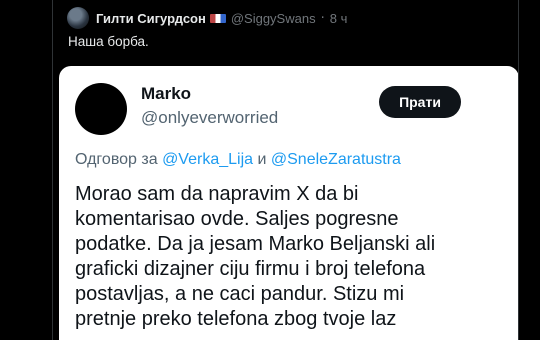 This screenshot has width=540, height=340. I want to click on body-line: podatke. Da ja jesam Marko Beljanski ali, so click(255, 244).